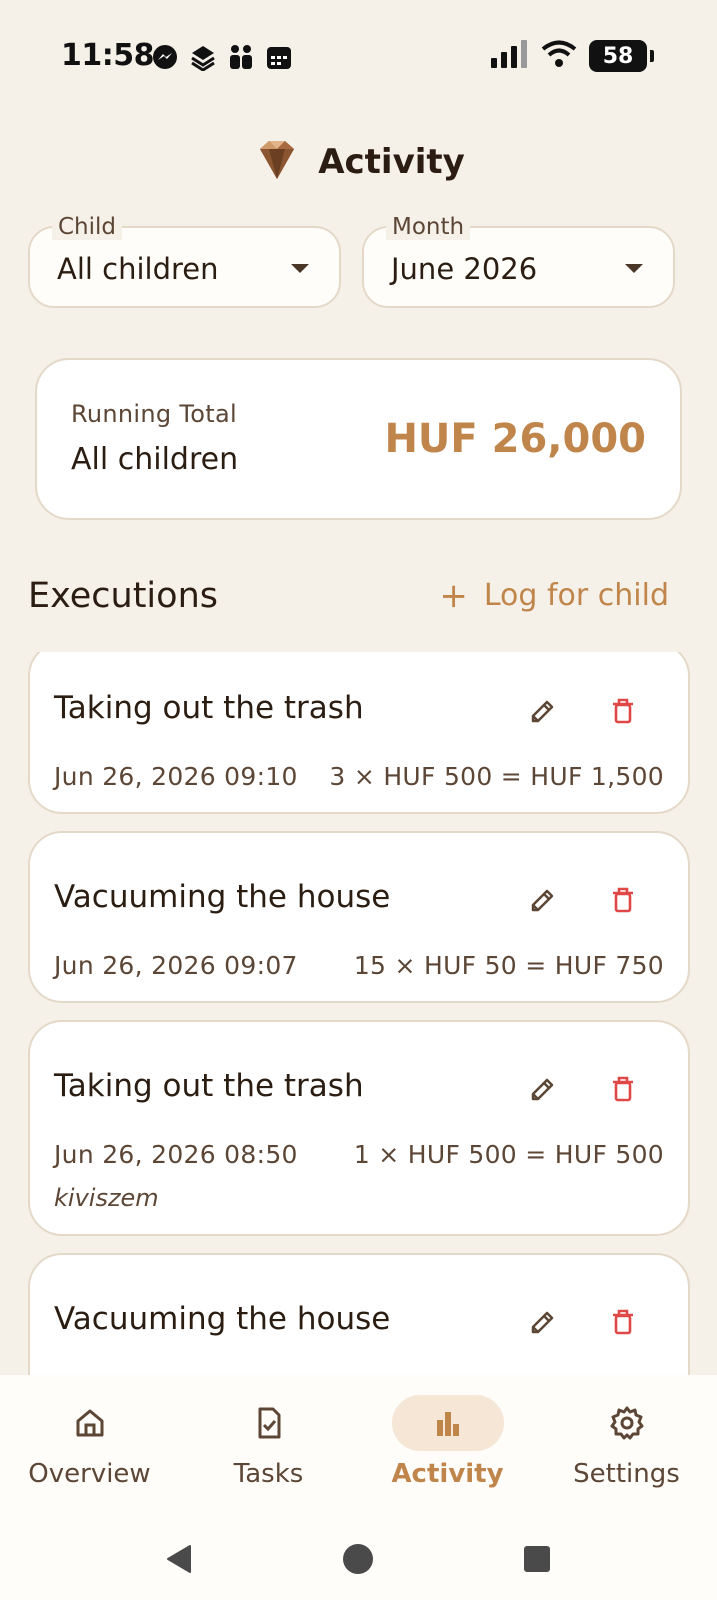  Describe the element at coordinates (428, 227) in the screenshot. I see `month-select-label: Month` at that location.